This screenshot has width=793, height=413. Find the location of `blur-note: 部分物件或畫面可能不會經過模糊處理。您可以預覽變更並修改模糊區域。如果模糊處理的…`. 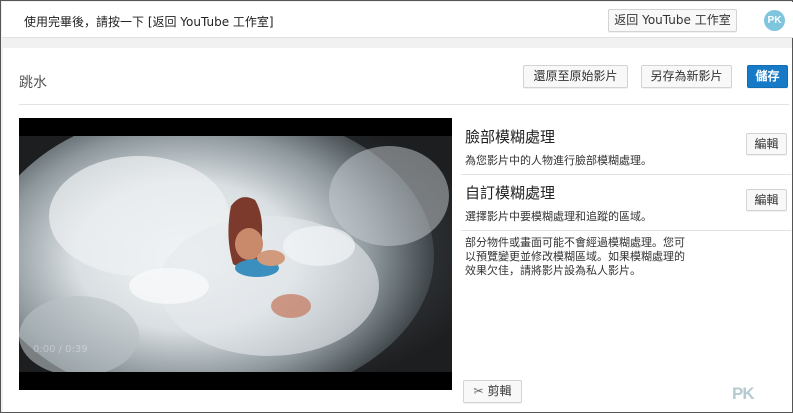

blur-note: 部分物件或畫面可能不會經過模糊處理。您可以預覽變更並修改模糊區域。如果模糊處理的… is located at coordinates (575, 256).